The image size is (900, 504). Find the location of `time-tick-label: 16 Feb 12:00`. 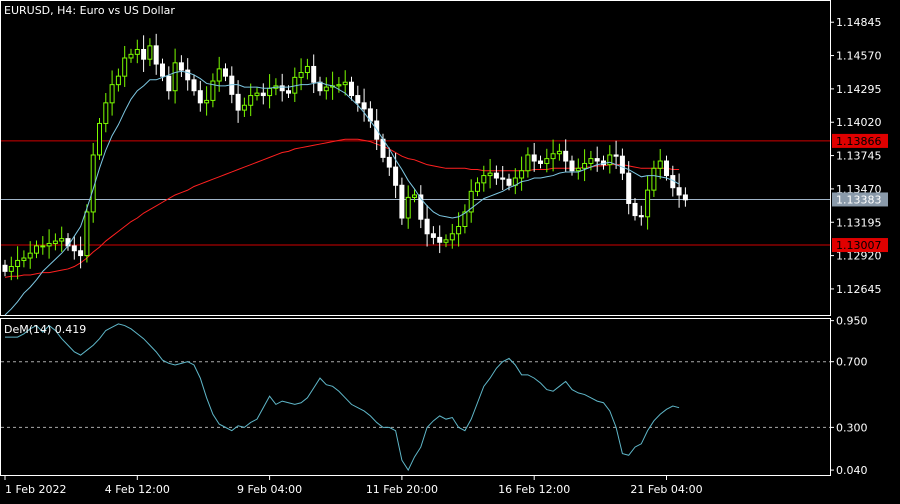

time-tick-label: 16 Feb 12:00 is located at coordinates (534, 489).